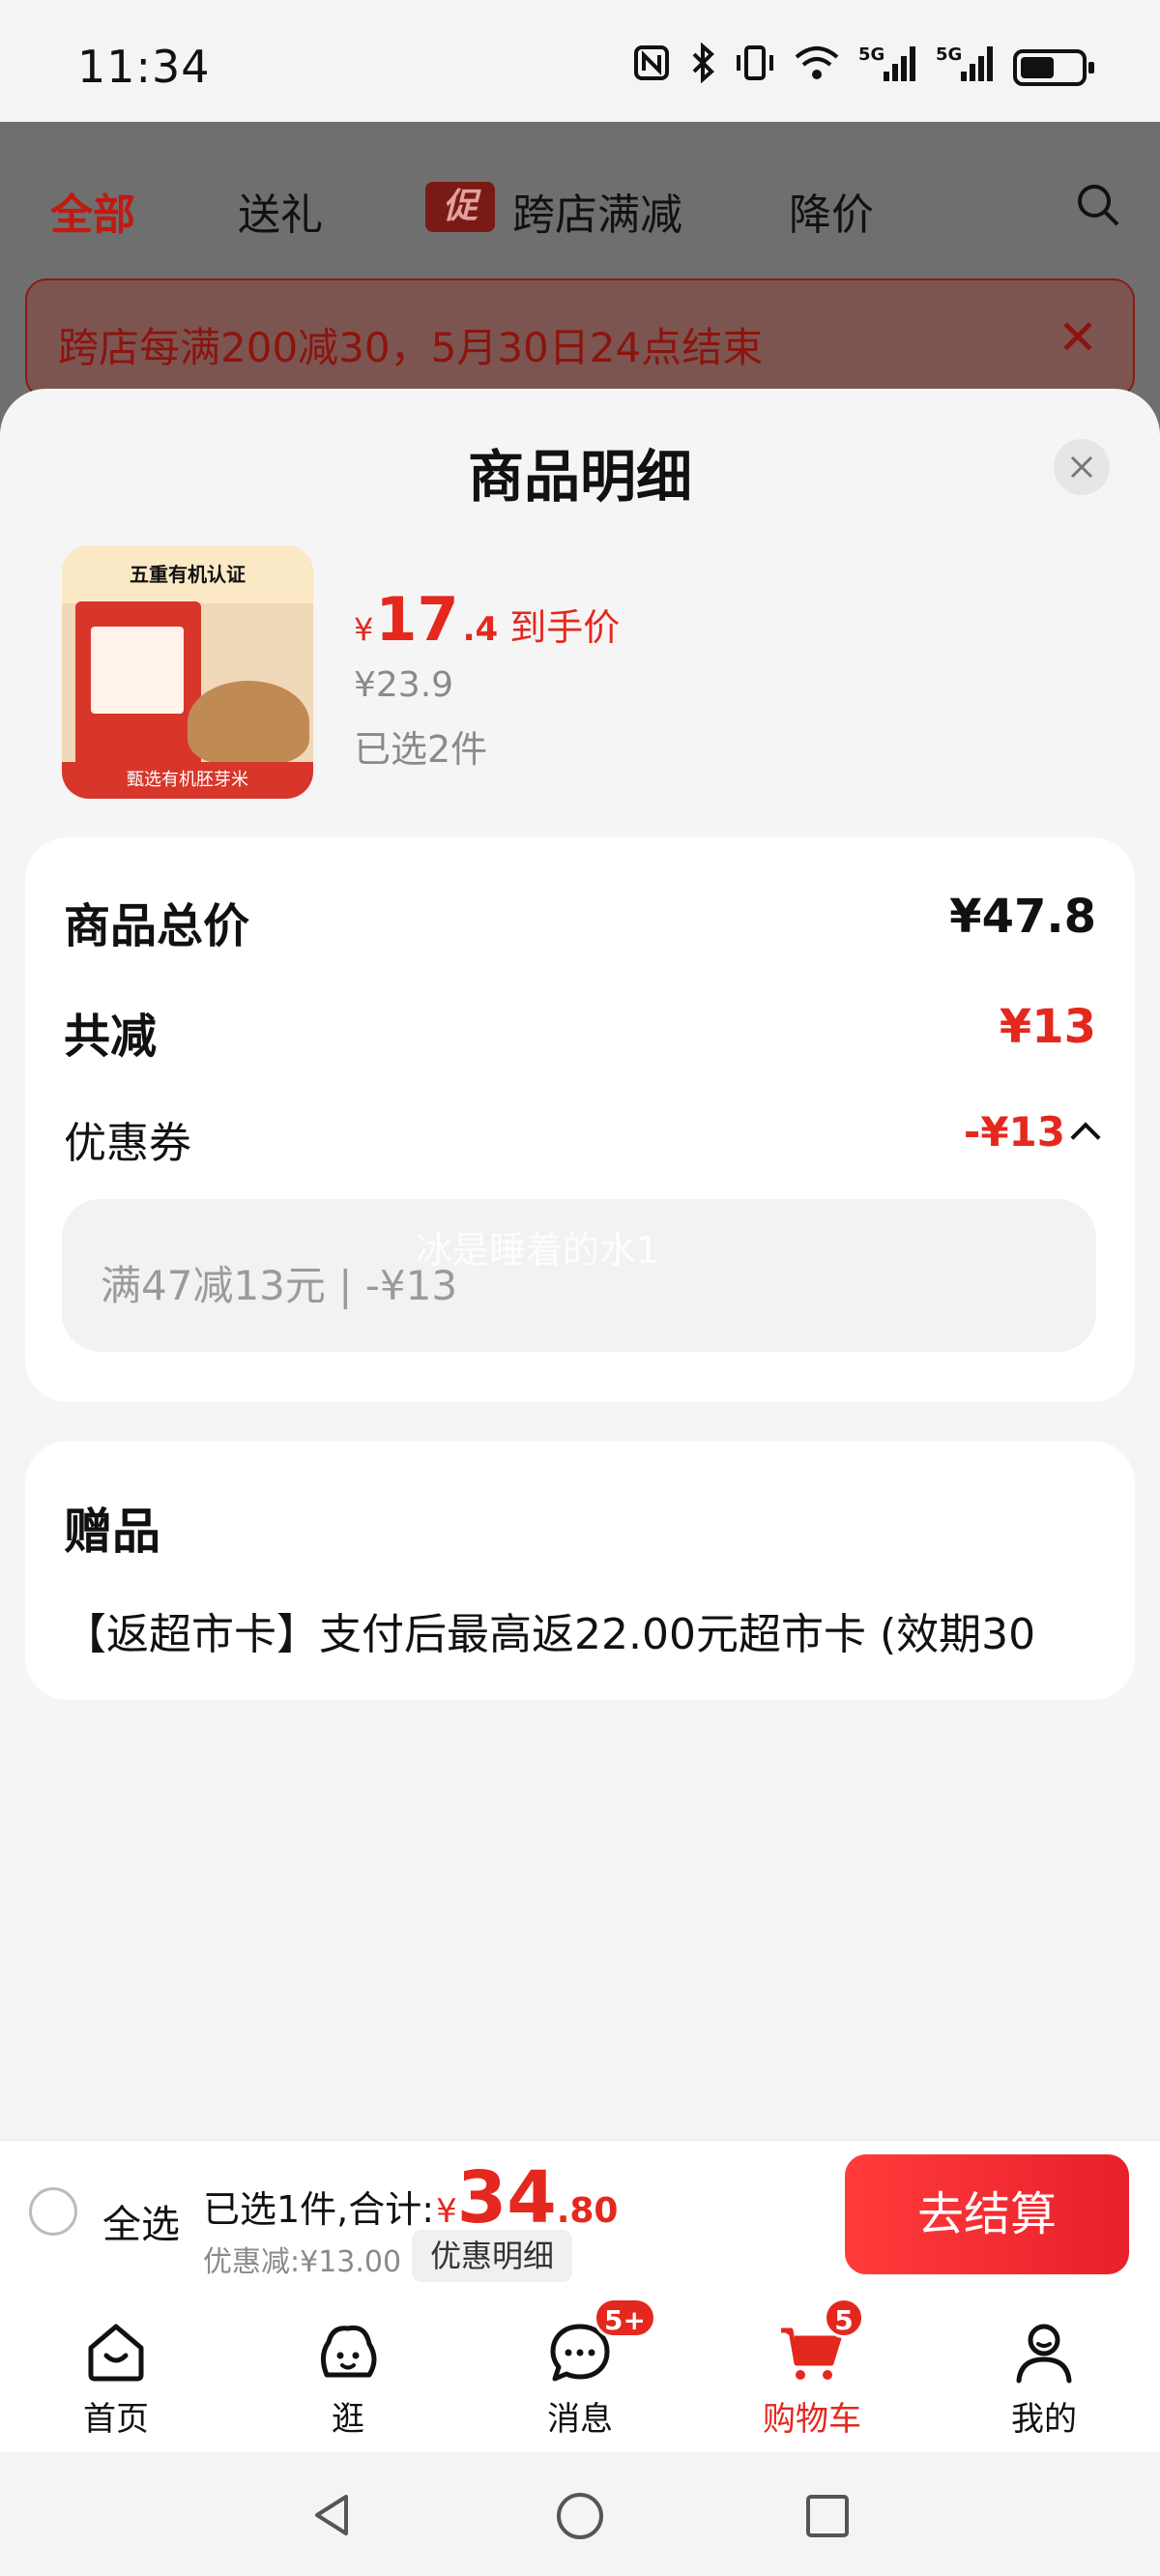 This screenshot has width=1160, height=2576. What do you see at coordinates (460, 207) in the screenshot?
I see `promo-badge: 促` at bounding box center [460, 207].